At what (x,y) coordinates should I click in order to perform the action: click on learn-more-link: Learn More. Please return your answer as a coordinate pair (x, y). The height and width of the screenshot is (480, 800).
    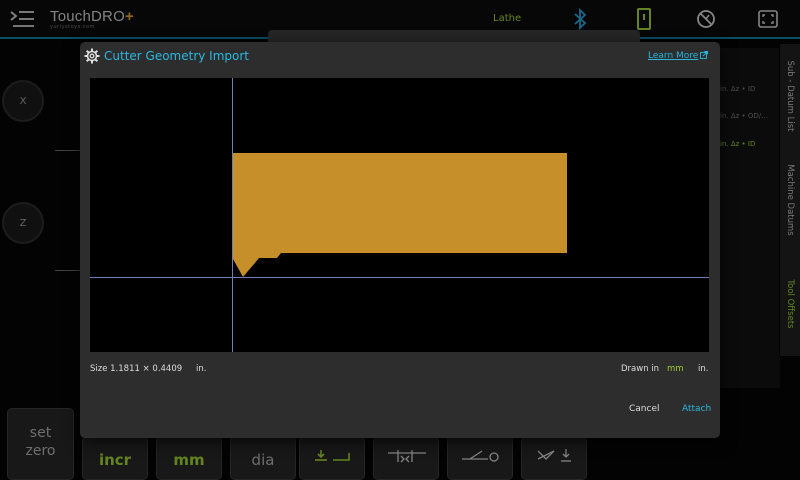
    Looking at the image, I should click on (673, 56).